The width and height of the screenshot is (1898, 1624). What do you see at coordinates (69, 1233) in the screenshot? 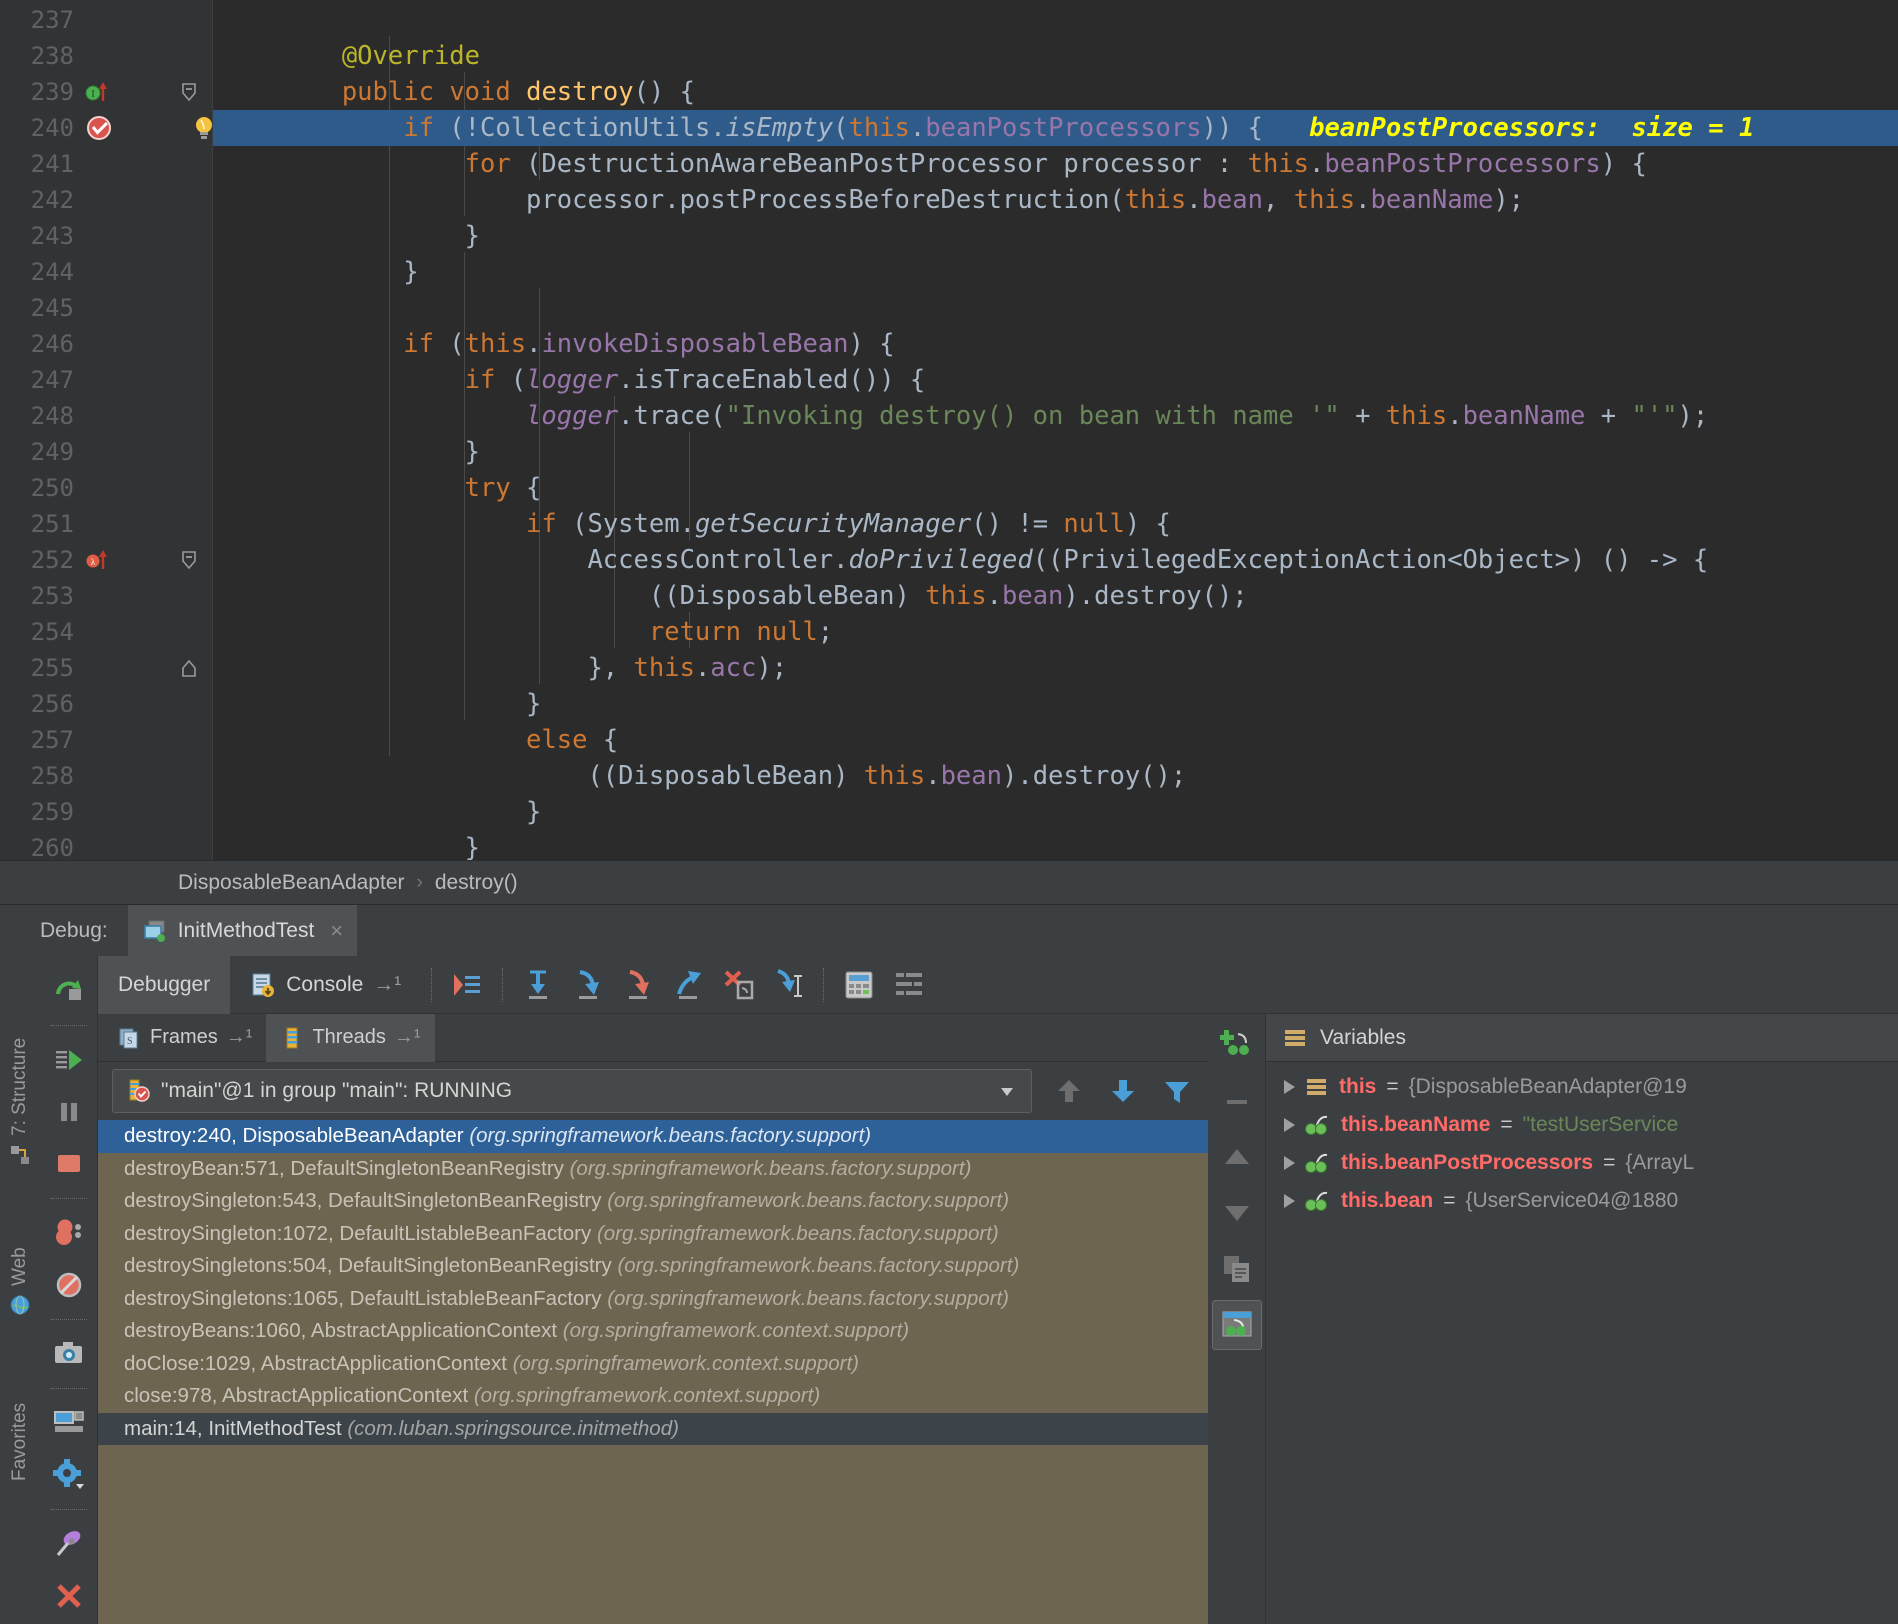
I see `view-breakpoints-icon` at bounding box center [69, 1233].